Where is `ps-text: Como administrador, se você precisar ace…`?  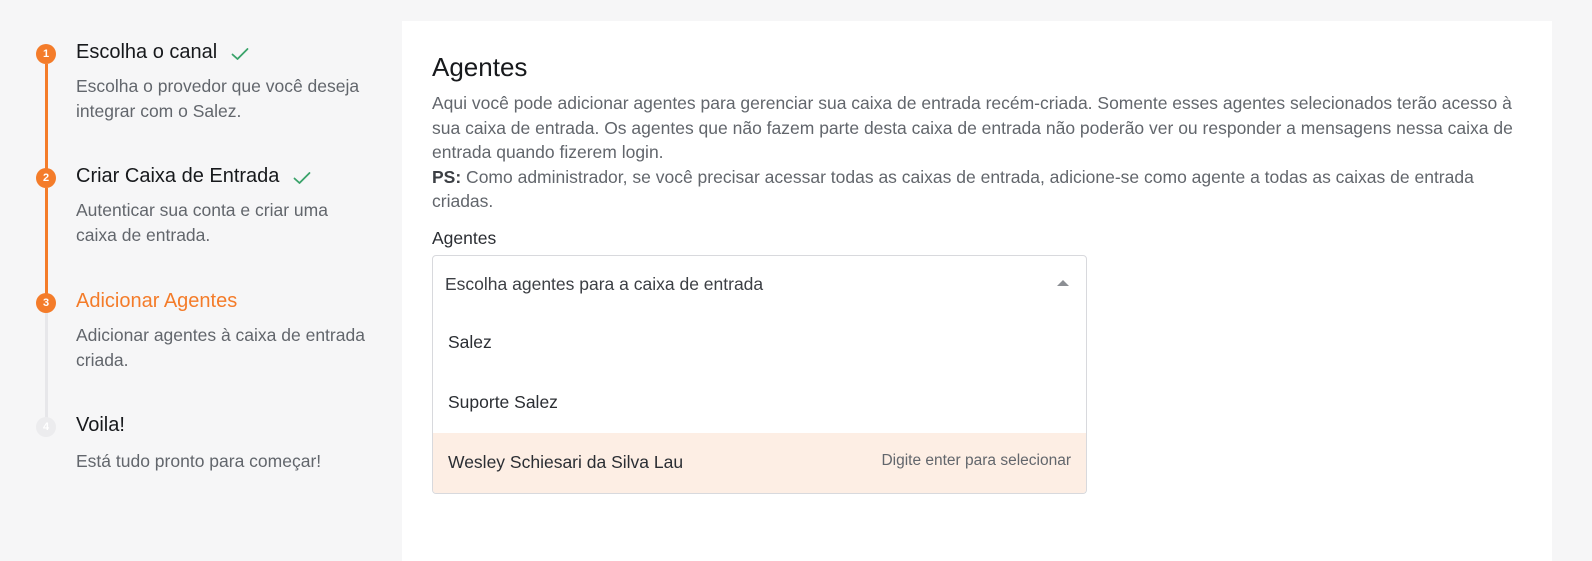 ps-text: Como administrador, se você precisar ace… is located at coordinates (953, 189).